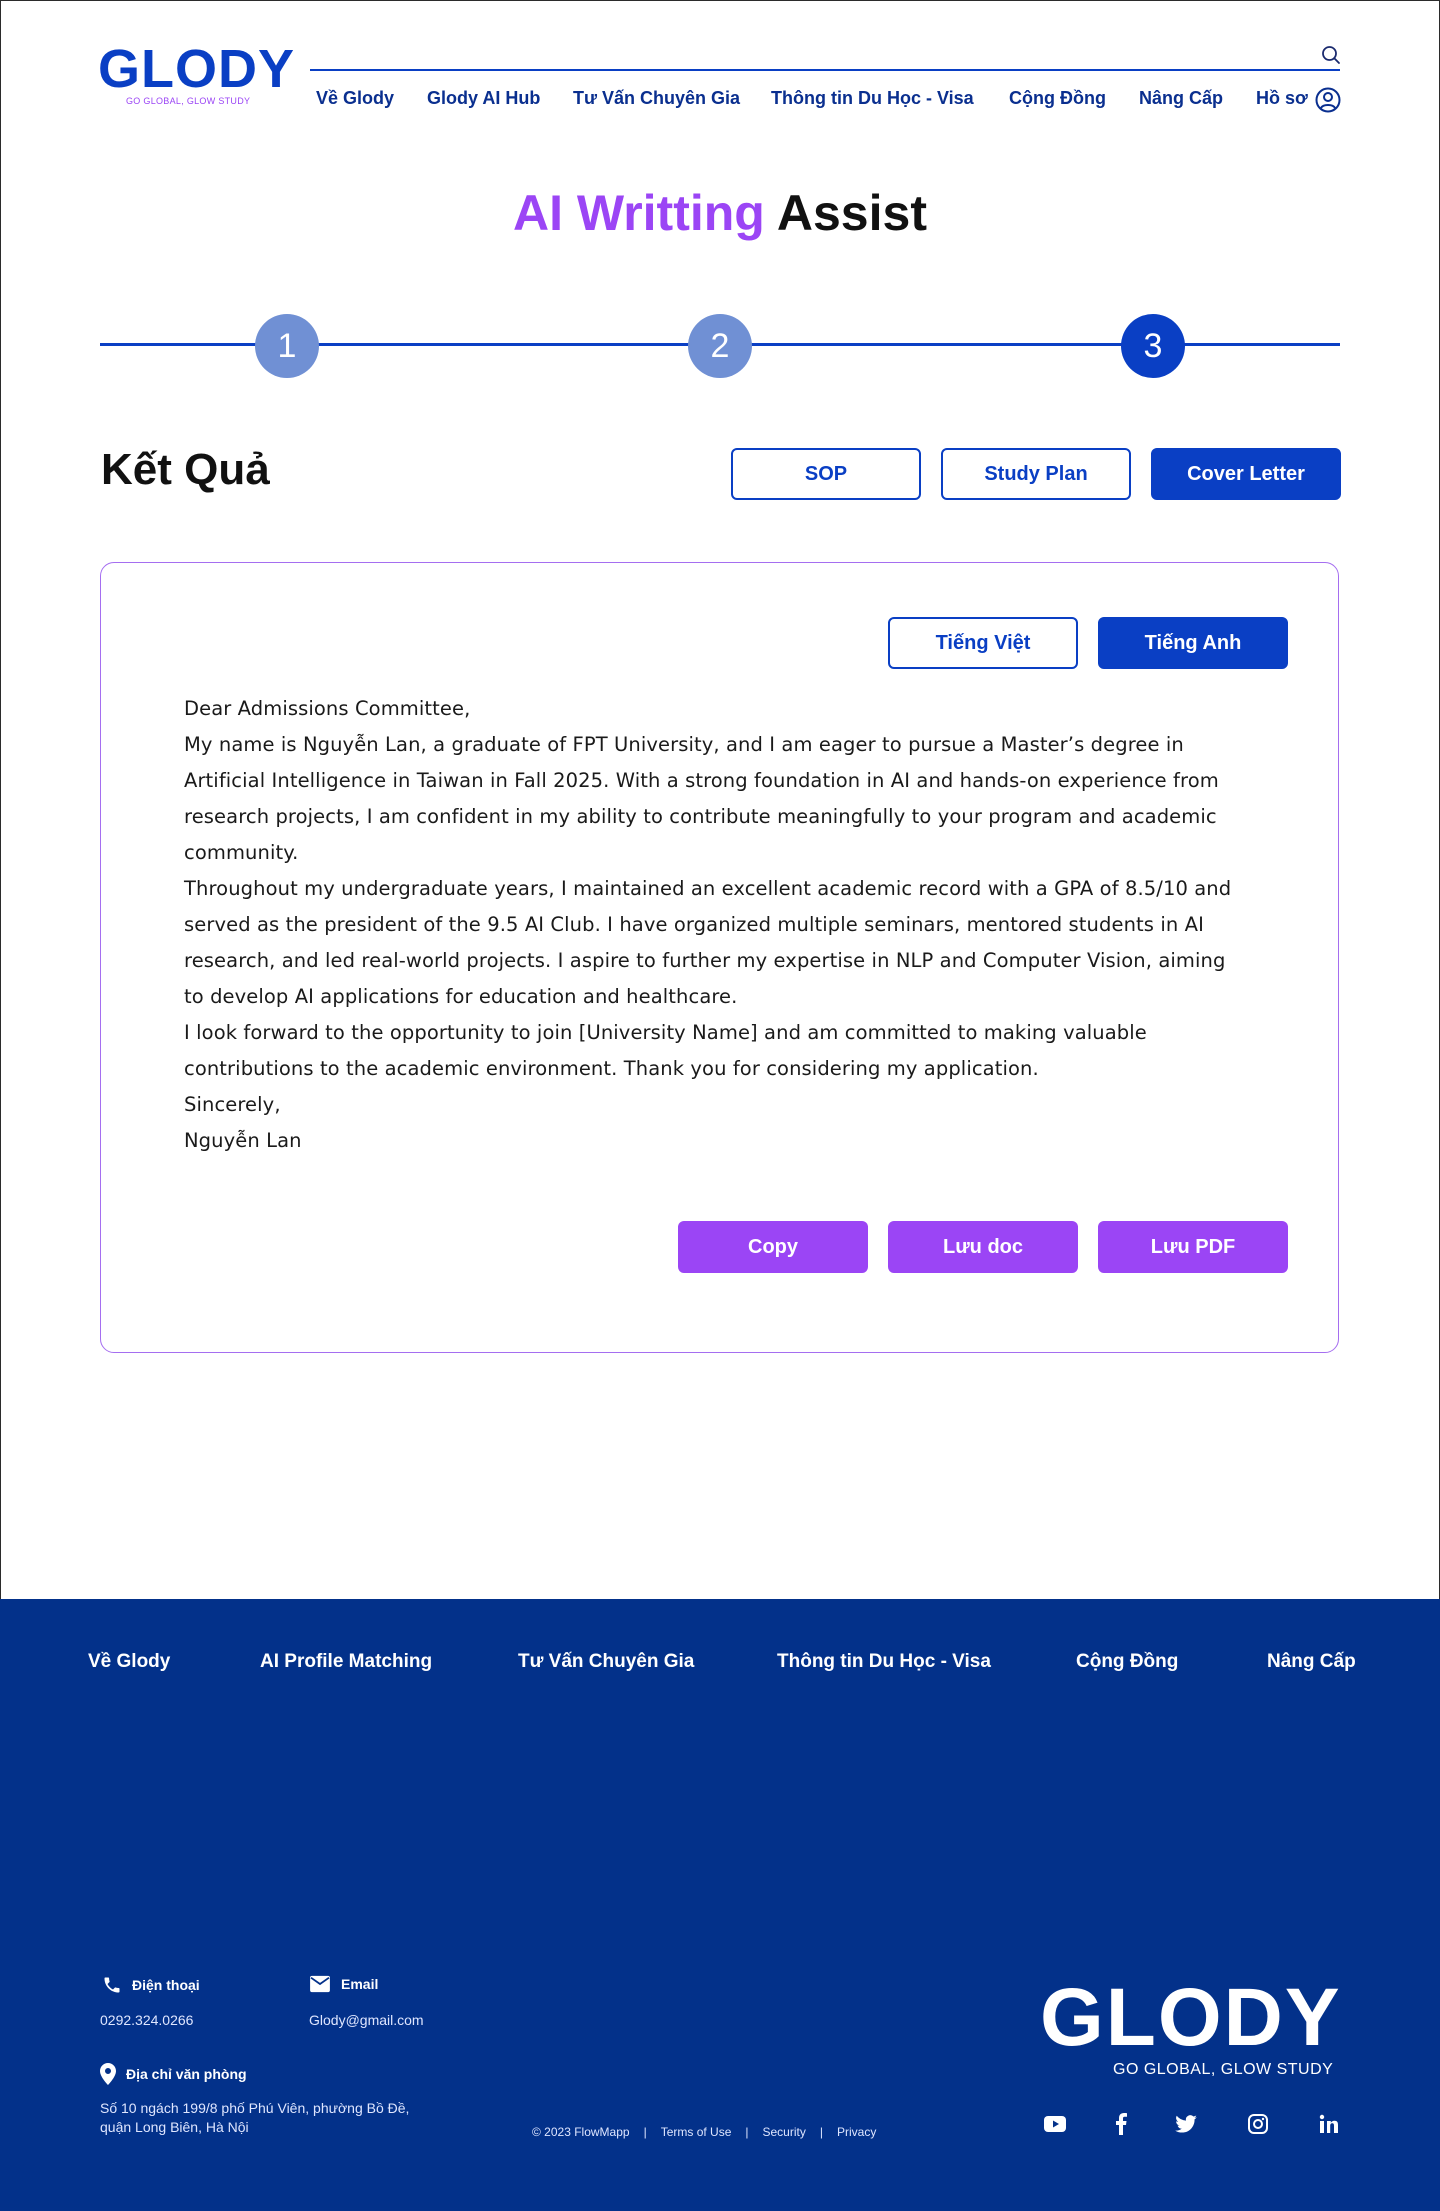 This screenshot has height=2211, width=1440. Describe the element at coordinates (581, 2132) in the screenshot. I see `copyright-text: © 2023 FlowMapp` at that location.